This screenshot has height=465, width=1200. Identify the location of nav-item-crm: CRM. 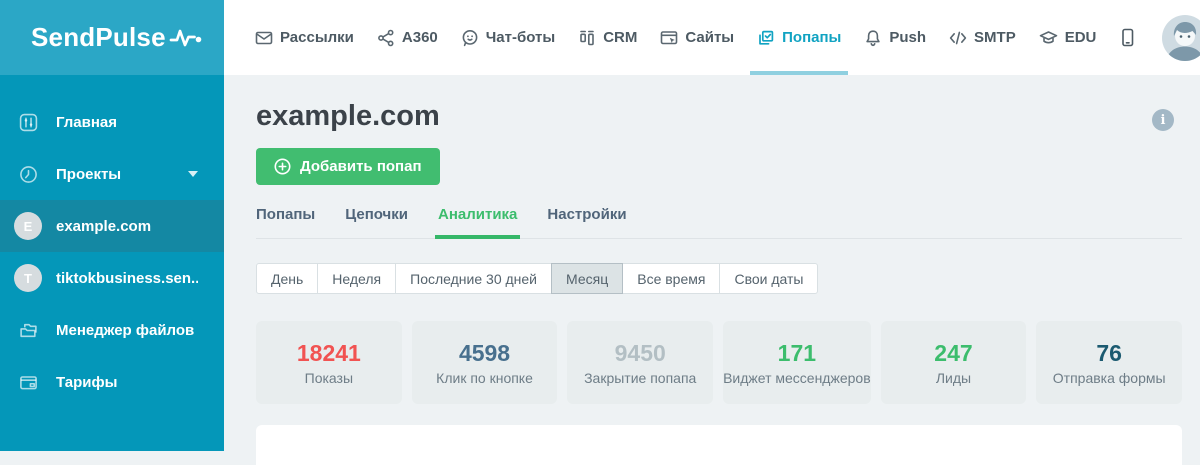
(607, 37).